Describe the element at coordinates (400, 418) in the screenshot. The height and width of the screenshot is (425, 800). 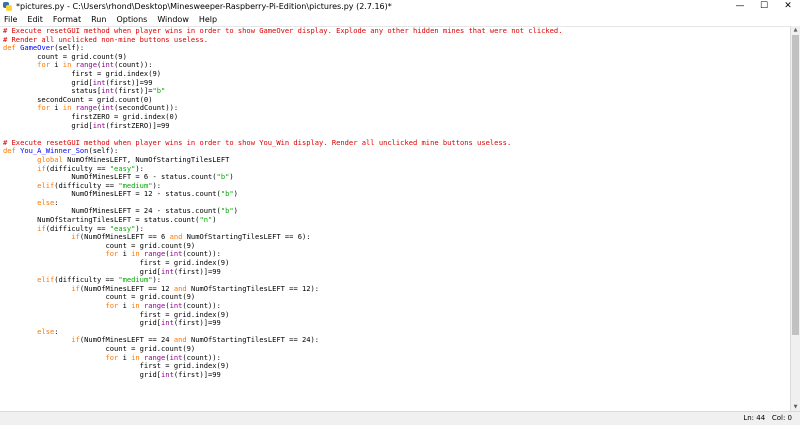
I see `status-bar: Ln: 44 Col: 0` at that location.